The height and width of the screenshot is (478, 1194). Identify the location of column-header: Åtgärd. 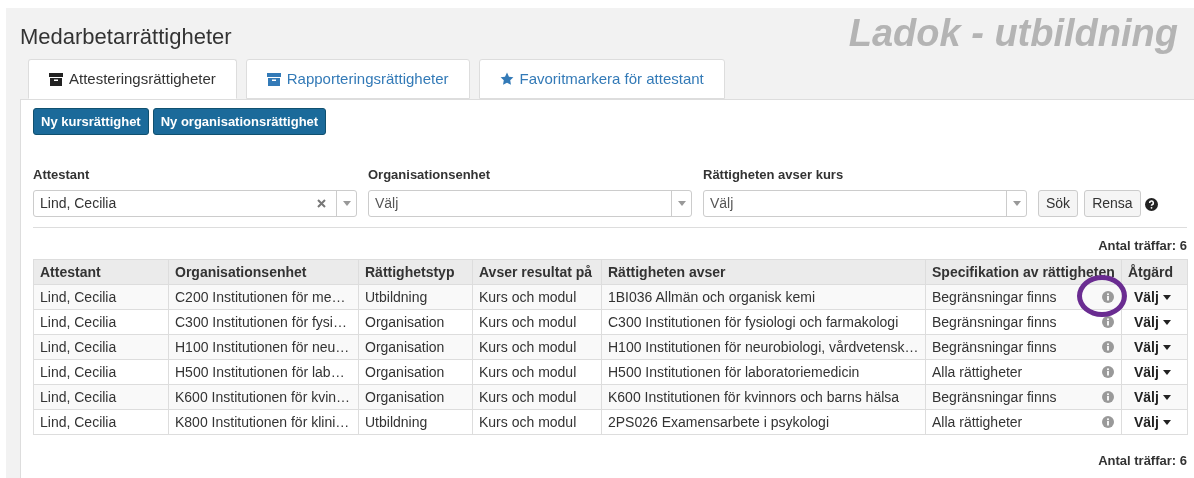
(1154, 272).